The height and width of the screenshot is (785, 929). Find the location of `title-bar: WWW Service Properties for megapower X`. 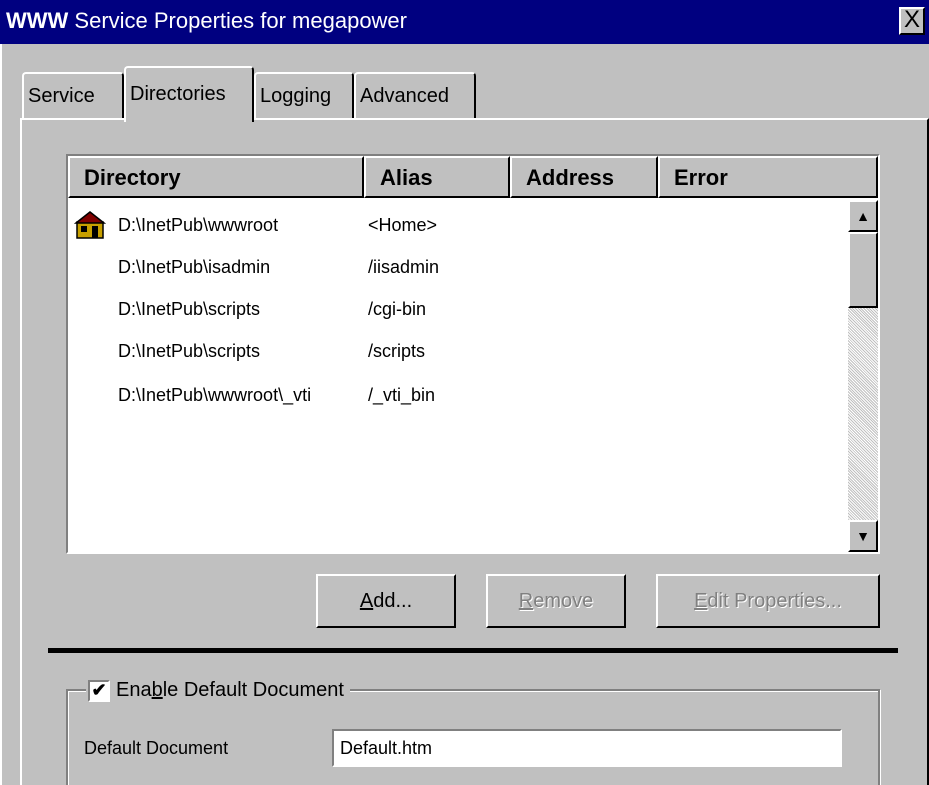

title-bar: WWW Service Properties for megapower X is located at coordinates (464, 22).